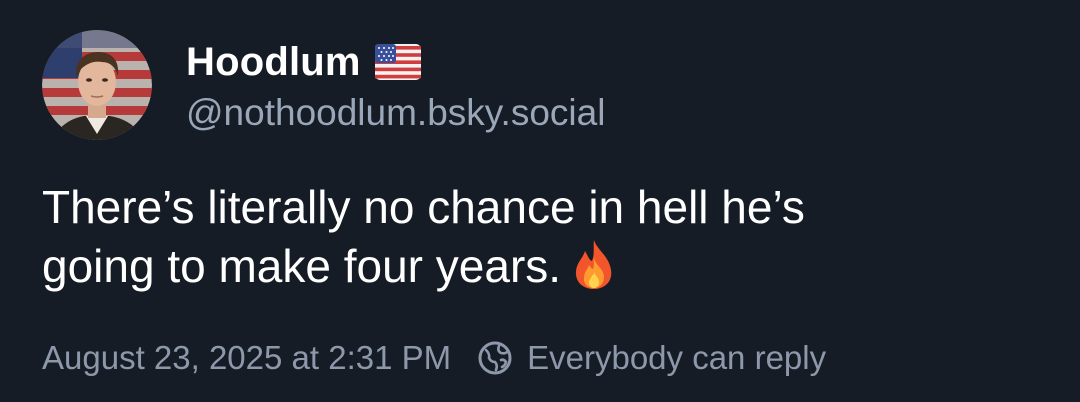 The width and height of the screenshot is (1080, 402). Describe the element at coordinates (246, 358) in the screenshot. I see `timestamp: August 23, 2025 at 2:31 PM` at that location.